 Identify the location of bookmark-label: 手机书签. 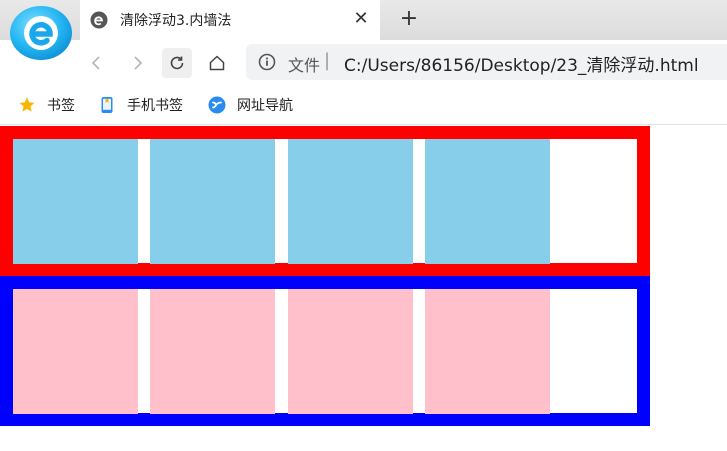
(155, 106).